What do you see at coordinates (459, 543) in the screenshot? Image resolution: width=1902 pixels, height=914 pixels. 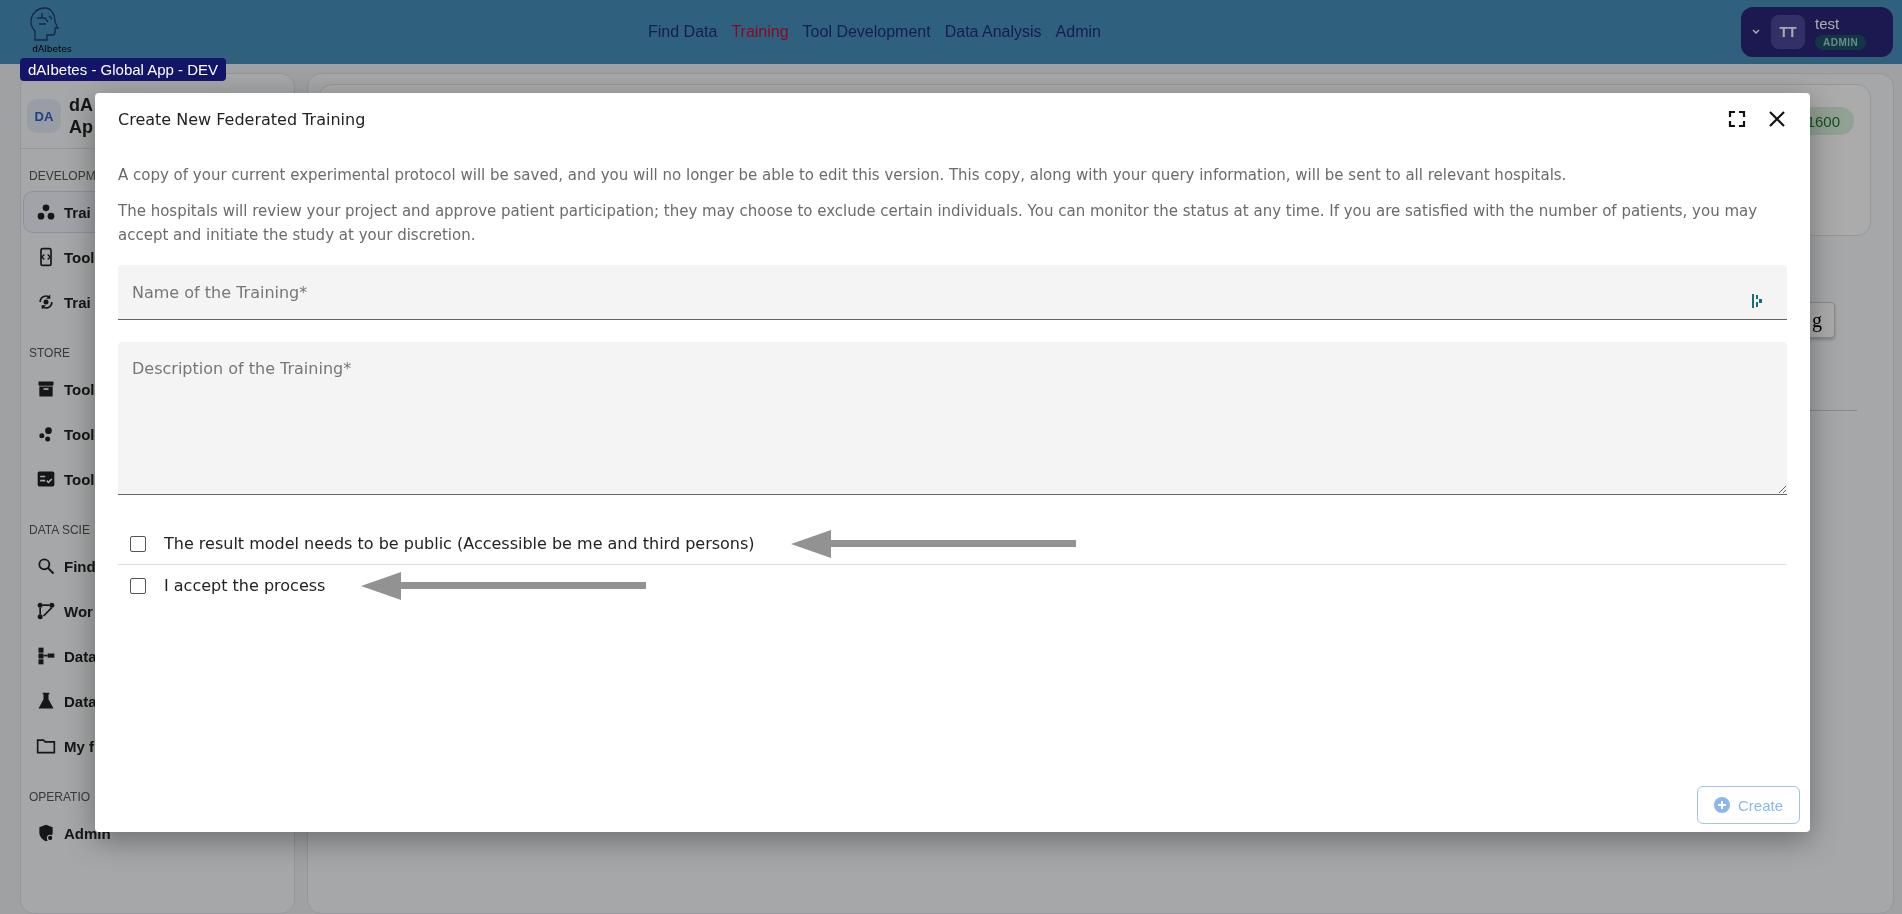 I see `checkbox-label: The result model needs to be public (Accessible be me and third persons)` at bounding box center [459, 543].